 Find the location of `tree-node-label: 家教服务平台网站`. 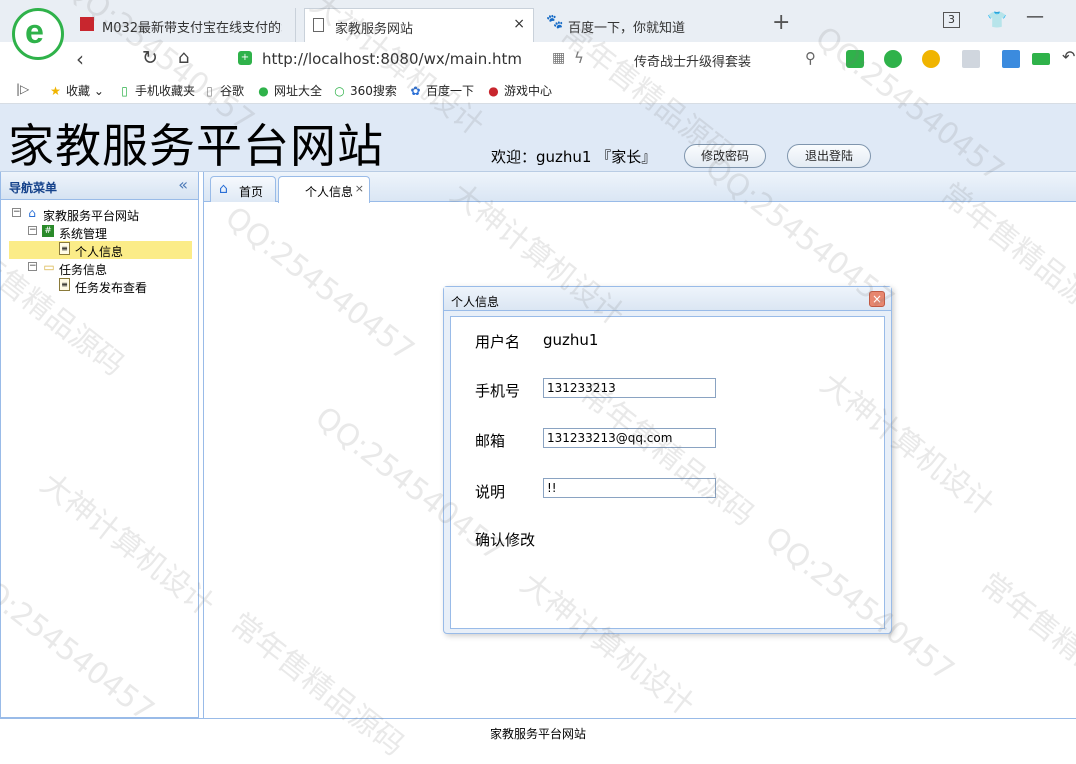

tree-node-label: 家教服务平台网站 is located at coordinates (91, 216).